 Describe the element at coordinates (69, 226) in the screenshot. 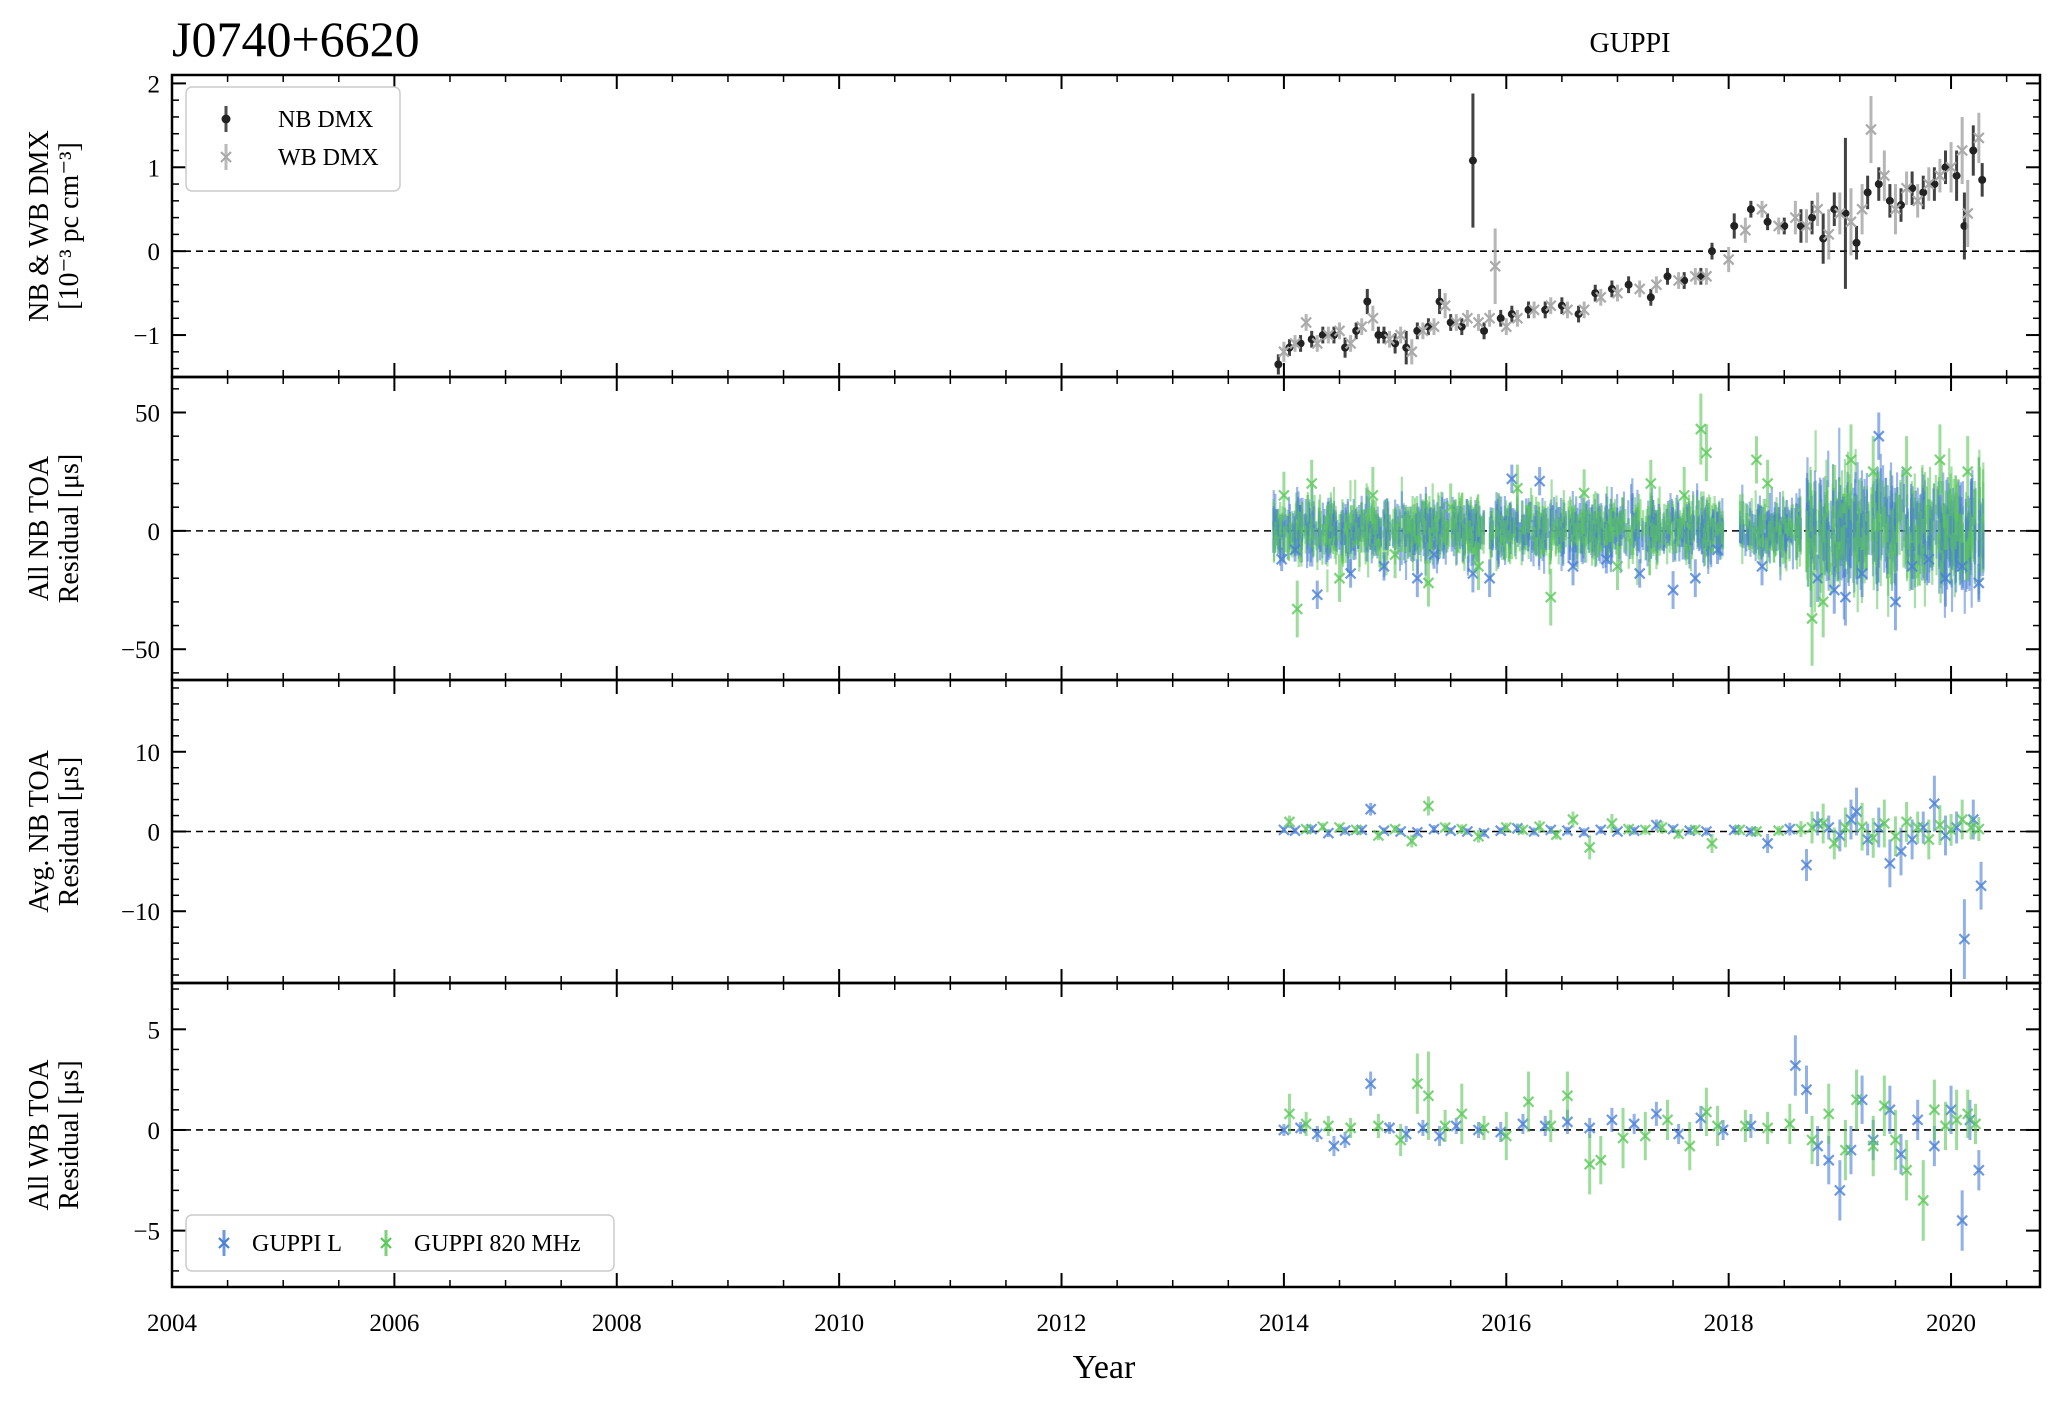

I see `y-axis-label: [10⁻³ pc cm⁻³]` at that location.